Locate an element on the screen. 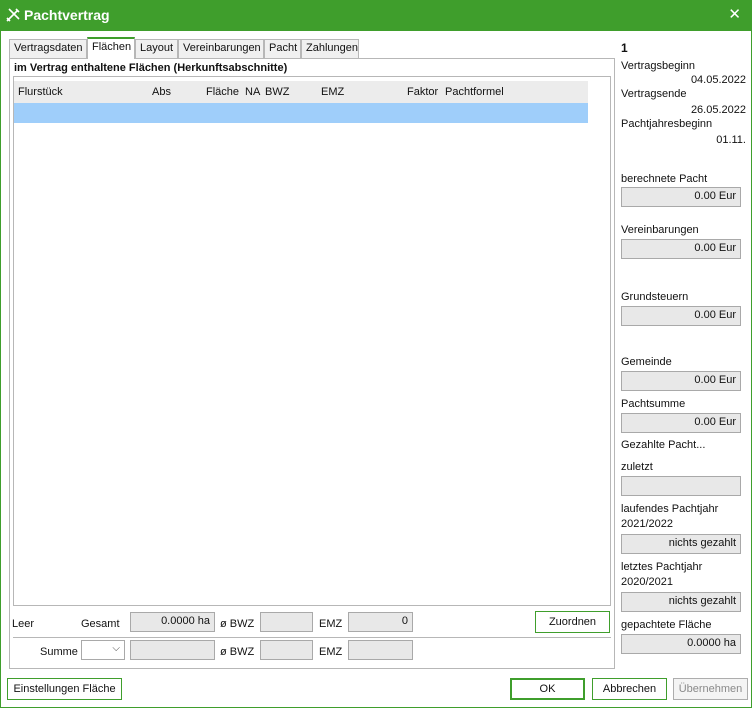 The height and width of the screenshot is (708, 752). gesamt-label: Gesamt is located at coordinates (100, 624).